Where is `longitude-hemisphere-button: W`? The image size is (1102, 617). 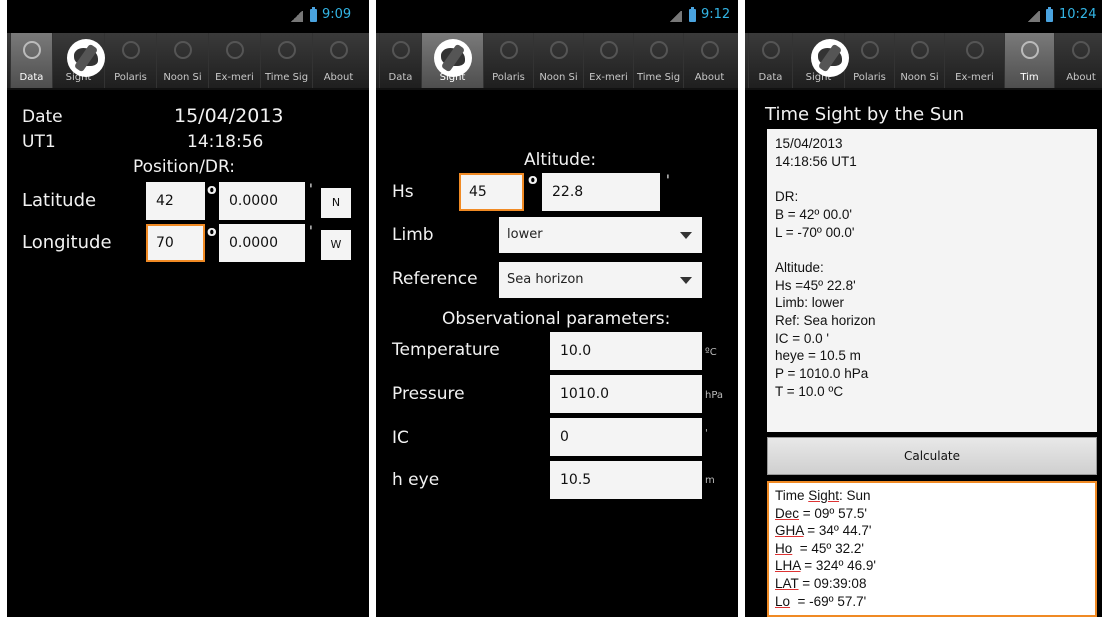
longitude-hemisphere-button: W is located at coordinates (336, 245).